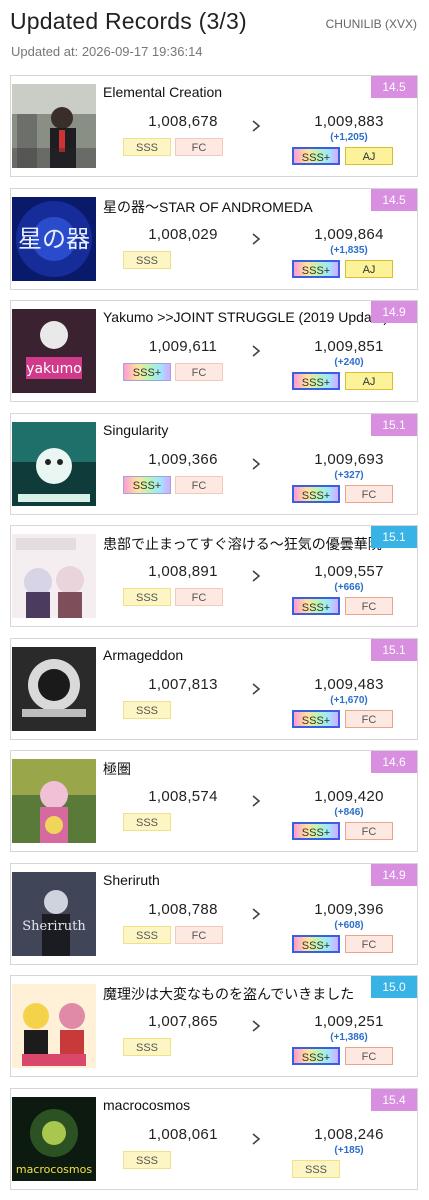 The height and width of the screenshot is (1200, 429). I want to click on svg-text: 星の器, so click(54, 239).